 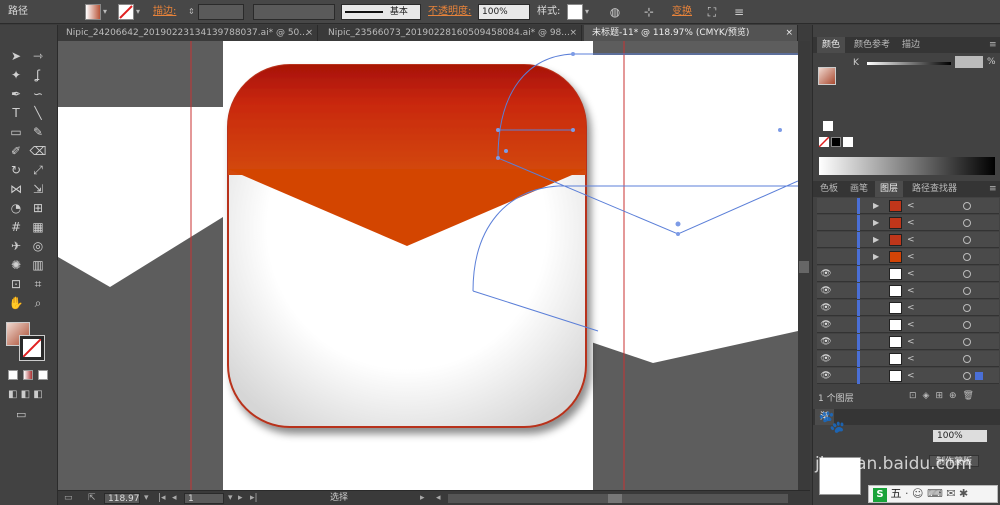 What do you see at coordinates (126, 12) in the screenshot?
I see `stroke-swatch` at bounding box center [126, 12].